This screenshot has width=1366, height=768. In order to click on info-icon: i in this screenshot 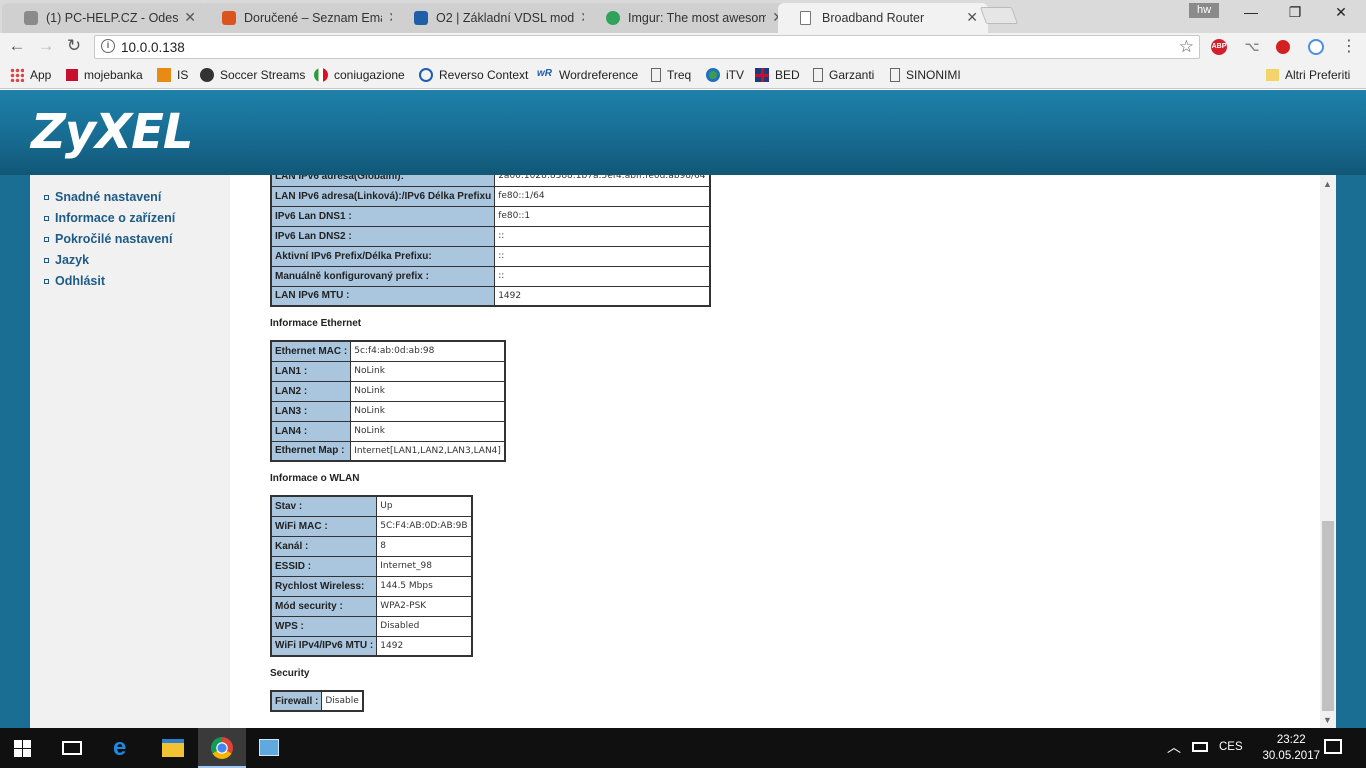, I will do `click(108, 46)`.